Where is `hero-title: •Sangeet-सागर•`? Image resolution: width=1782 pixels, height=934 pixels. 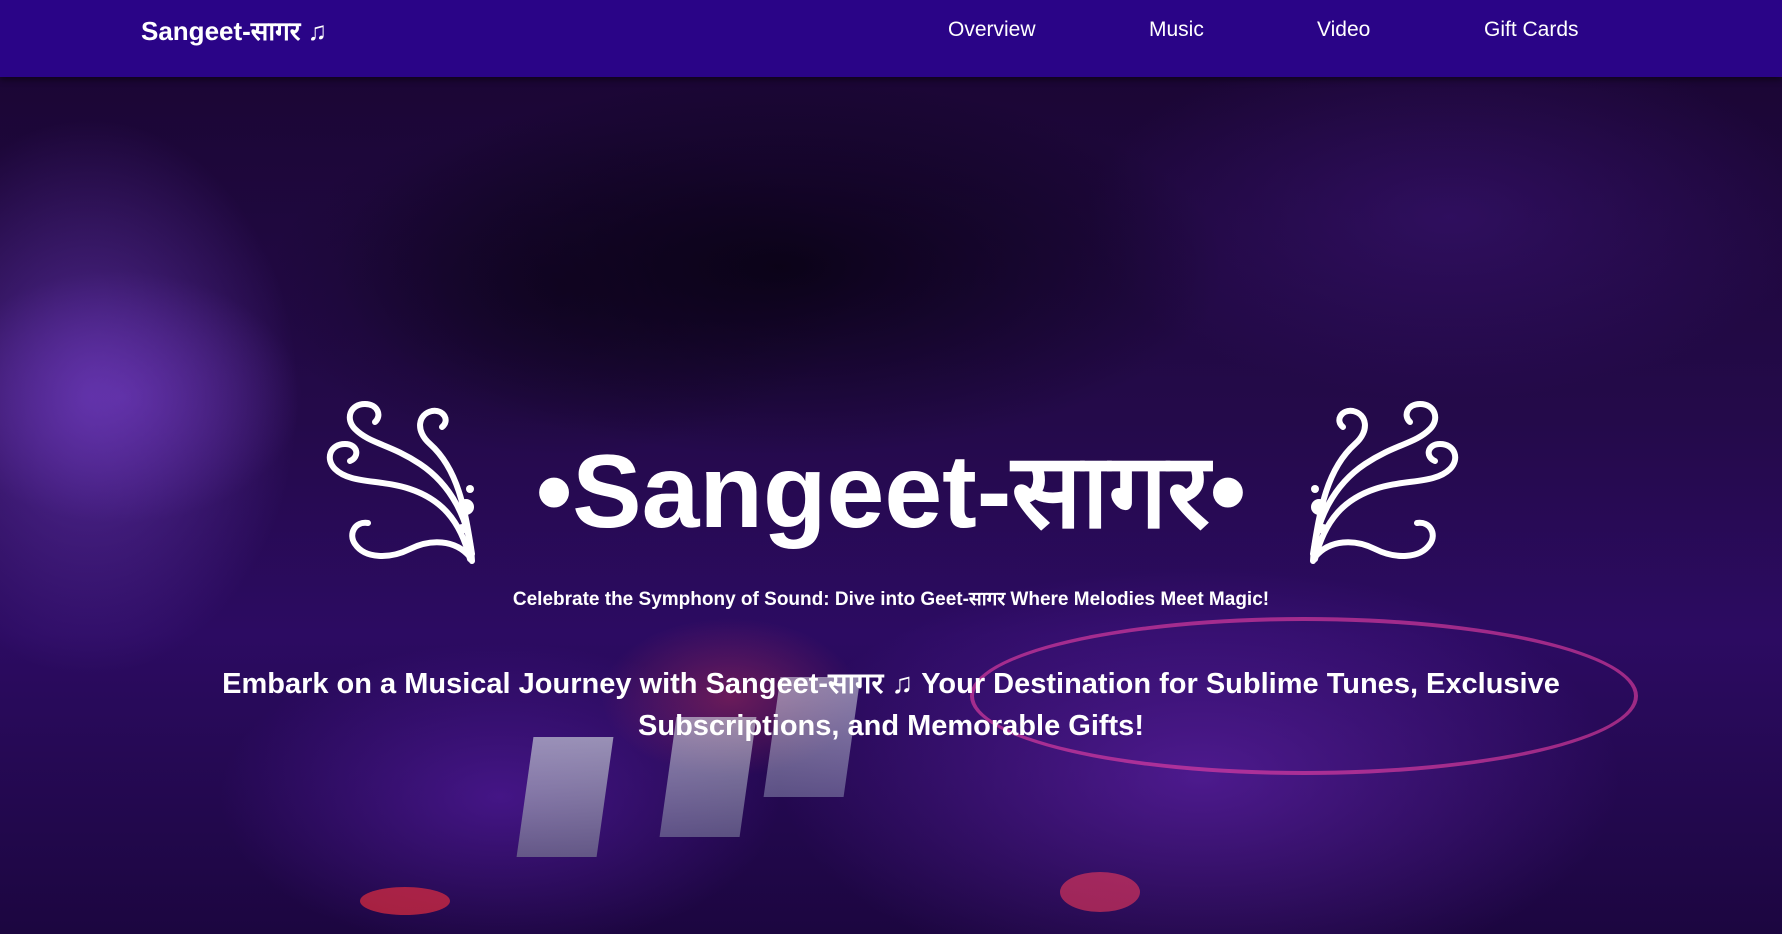
hero-title: •Sangeet-सागर• is located at coordinates (891, 491).